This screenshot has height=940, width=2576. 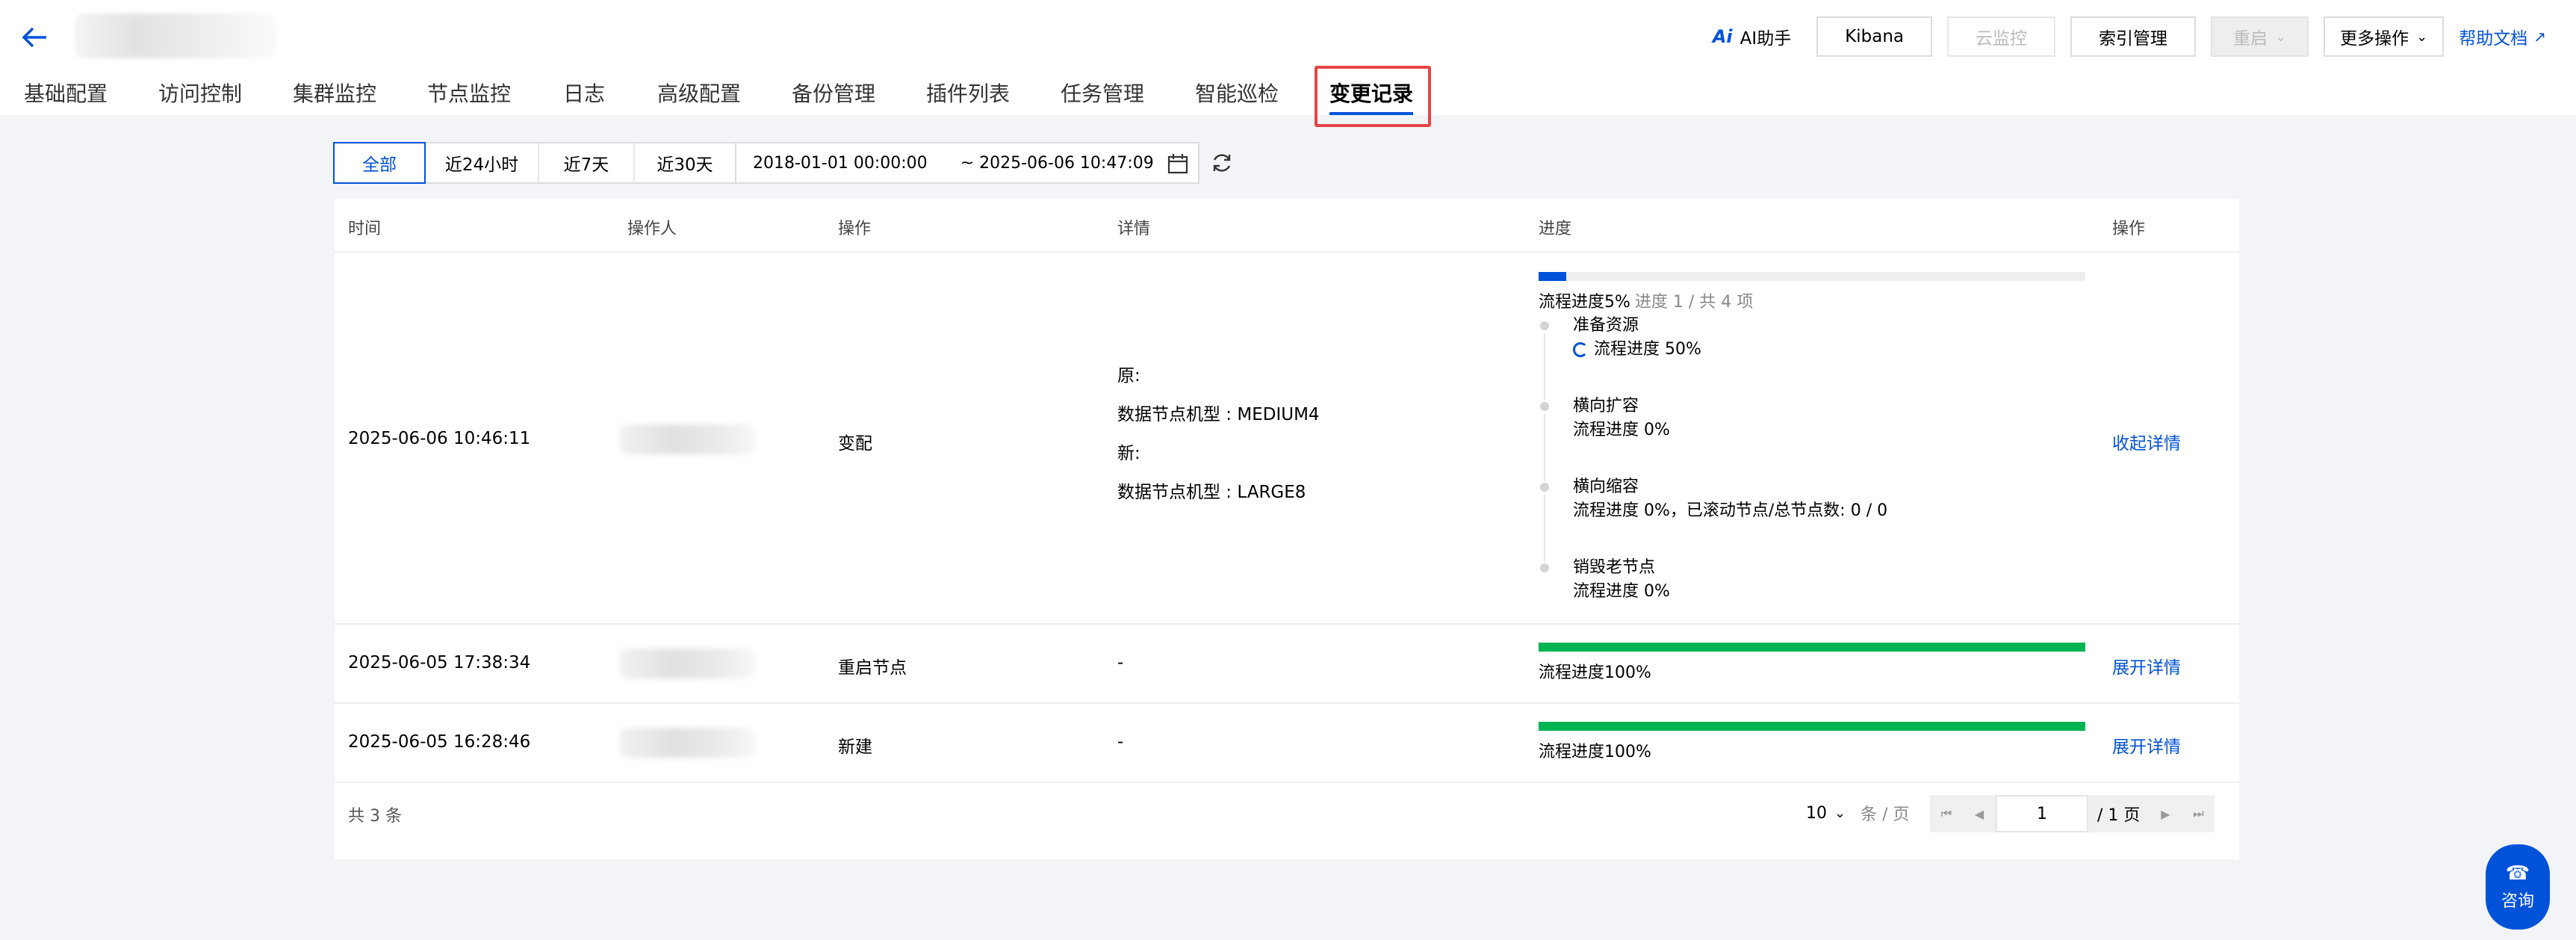 What do you see at coordinates (1556, 229) in the screenshot?
I see `col-progress: 进度` at bounding box center [1556, 229].